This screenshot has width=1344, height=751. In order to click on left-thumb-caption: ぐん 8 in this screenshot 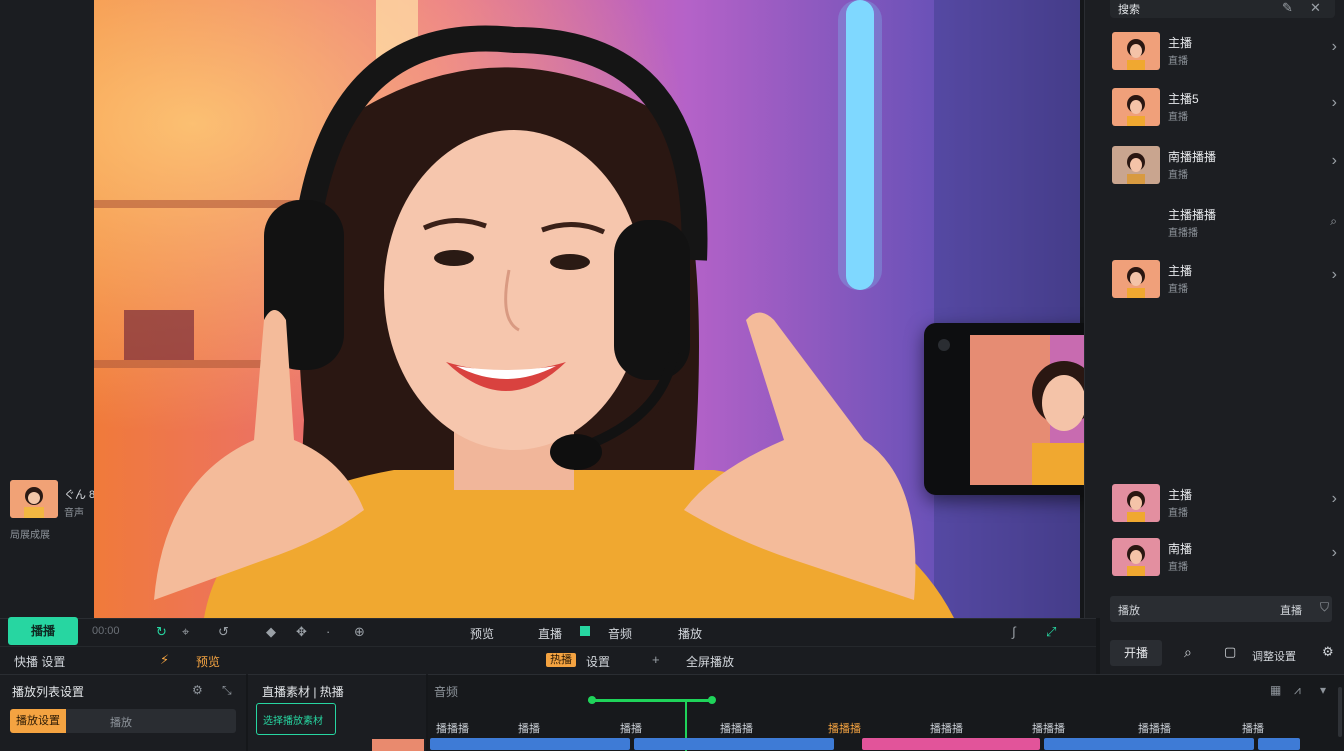, I will do `click(80, 495)`.